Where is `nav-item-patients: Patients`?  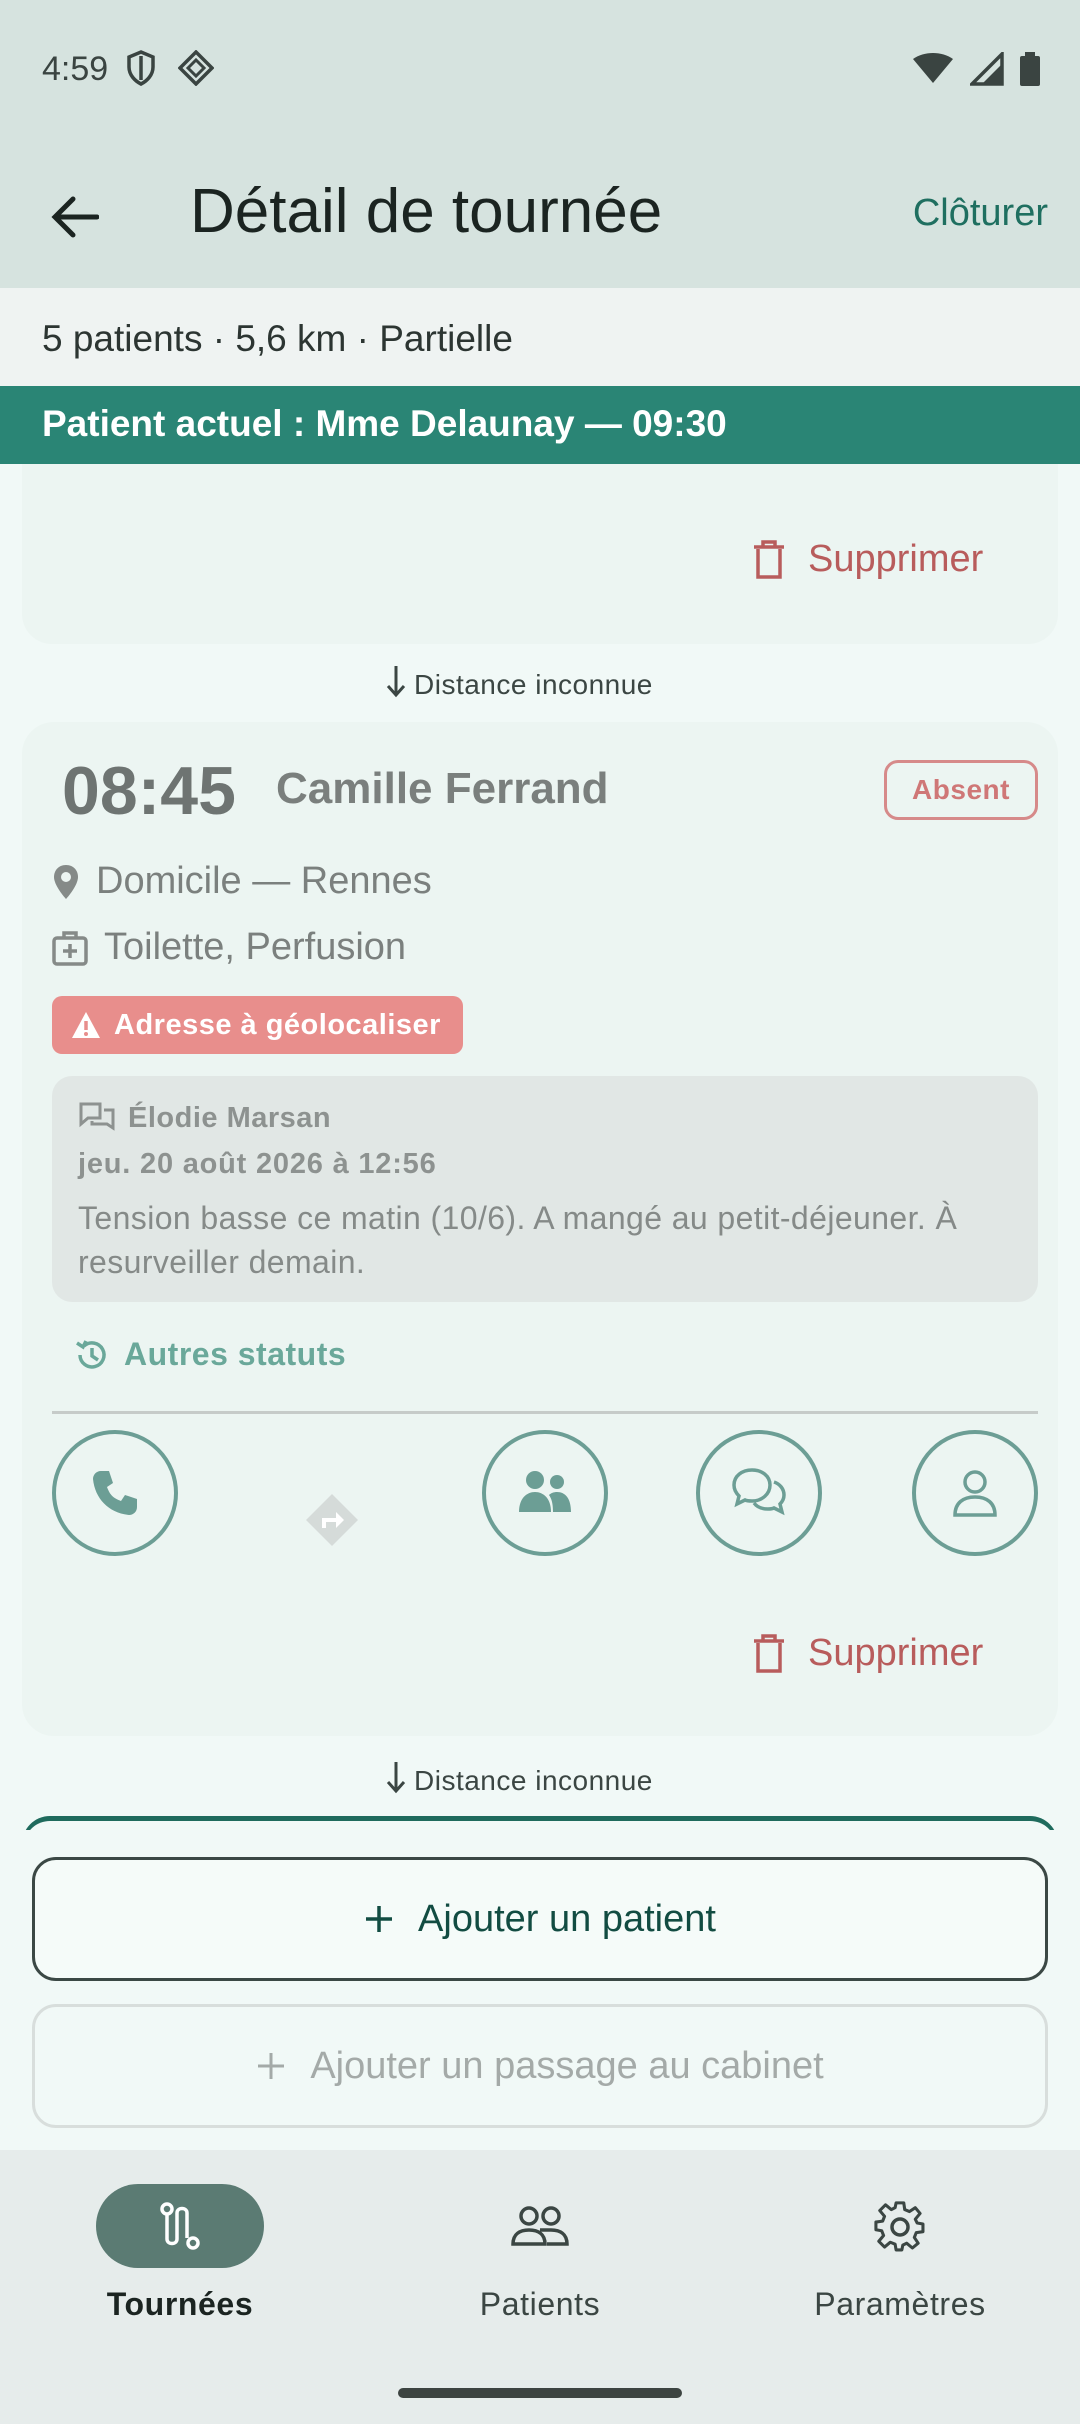 nav-item-patients: Patients is located at coordinates (540, 2253).